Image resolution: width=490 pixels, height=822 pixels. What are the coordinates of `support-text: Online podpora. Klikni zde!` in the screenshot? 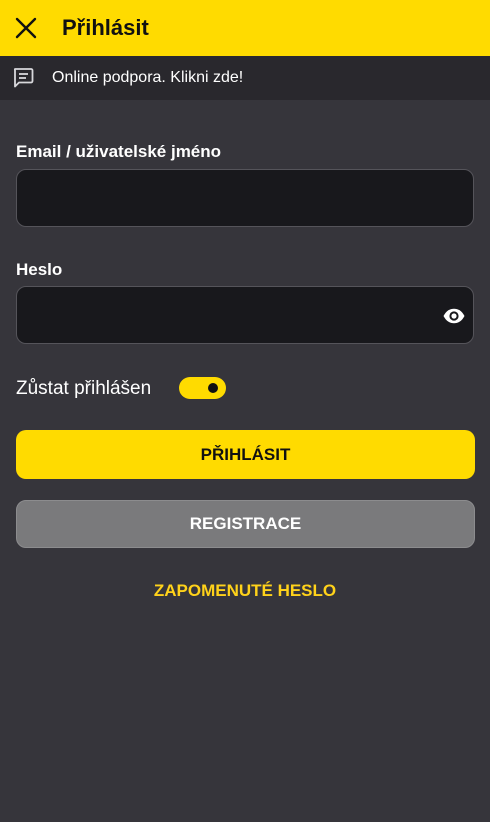 It's located at (148, 77).